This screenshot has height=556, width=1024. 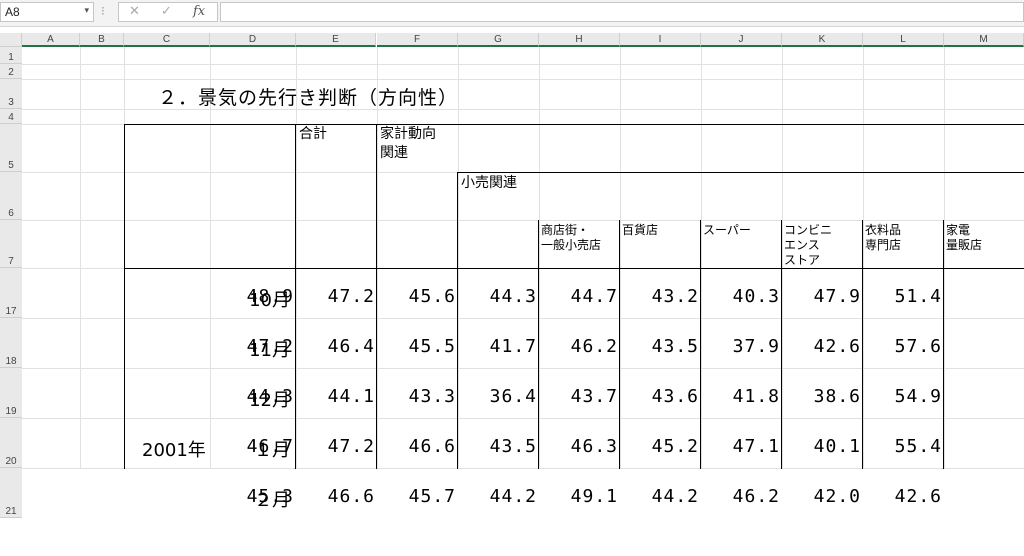 I want to click on table-cell: 40.3, so click(x=742, y=296).